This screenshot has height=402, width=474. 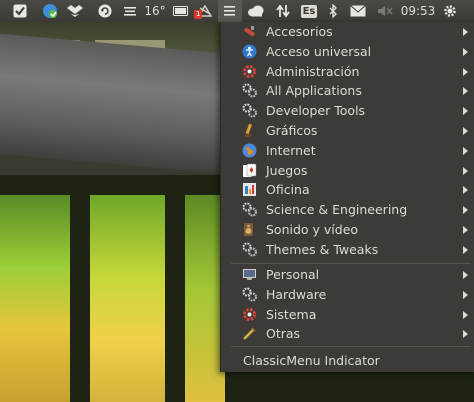 What do you see at coordinates (283, 334) in the screenshot?
I see `menu-item-label: Otras` at bounding box center [283, 334].